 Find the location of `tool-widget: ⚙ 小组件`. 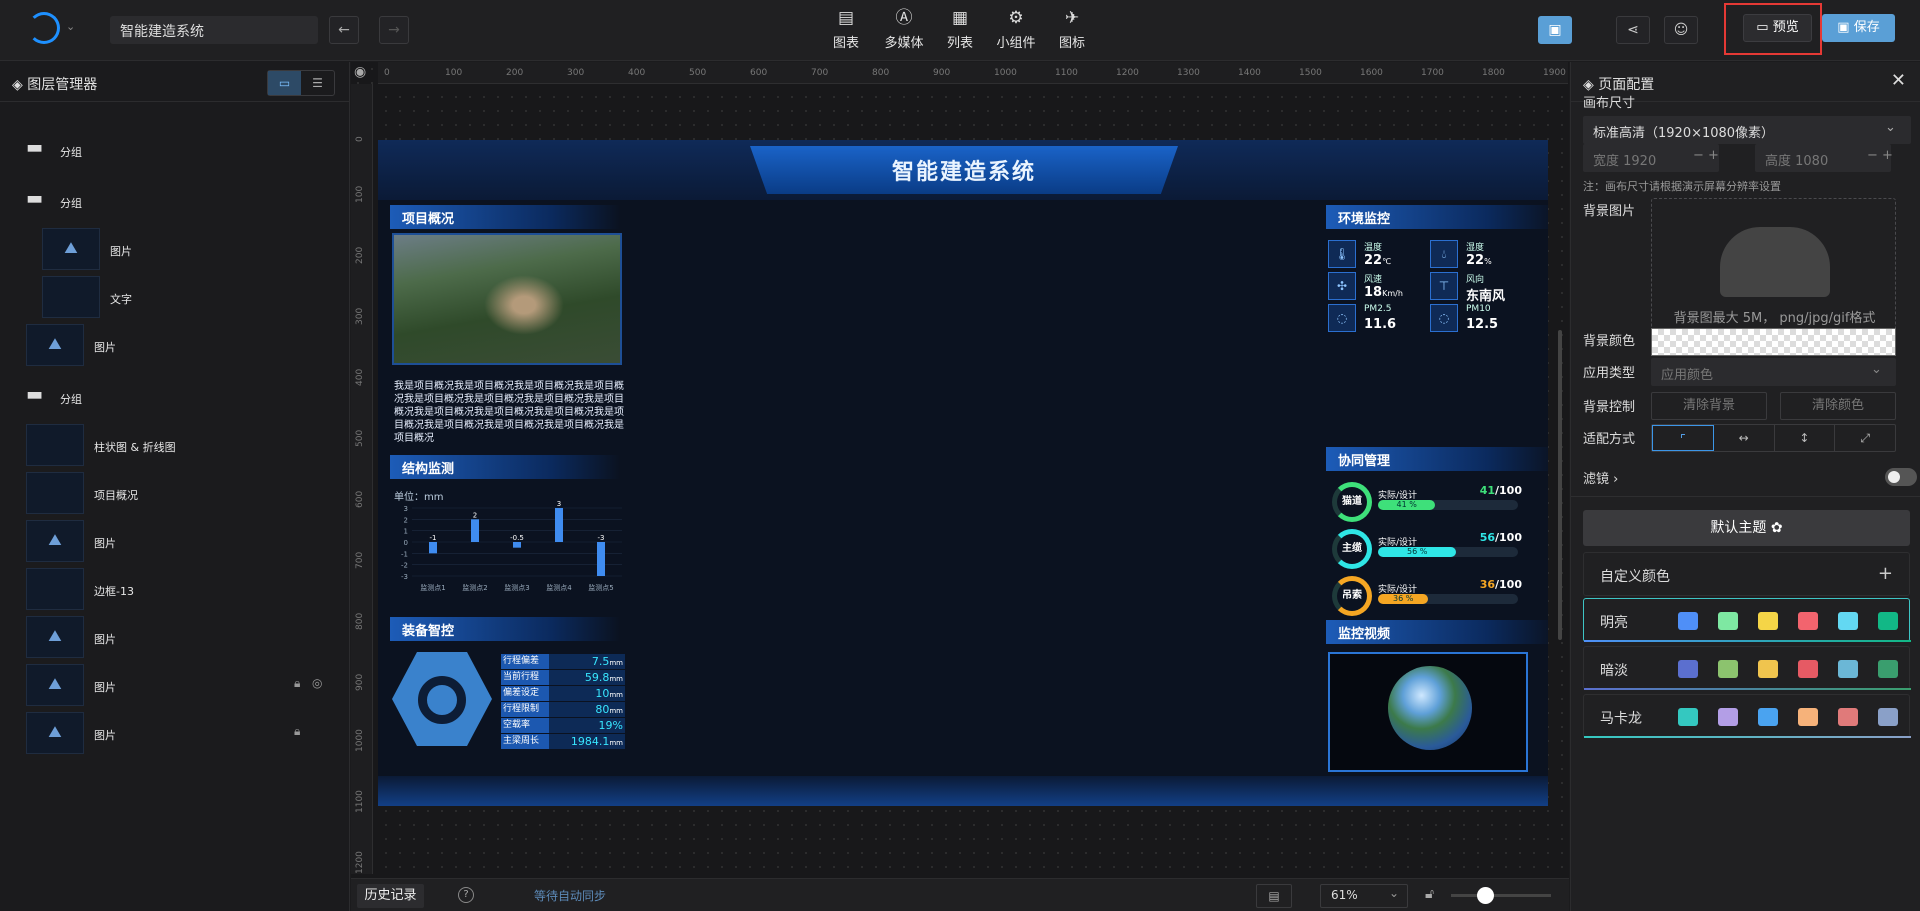

tool-widget: ⚙ 小组件 is located at coordinates (1016, 29).